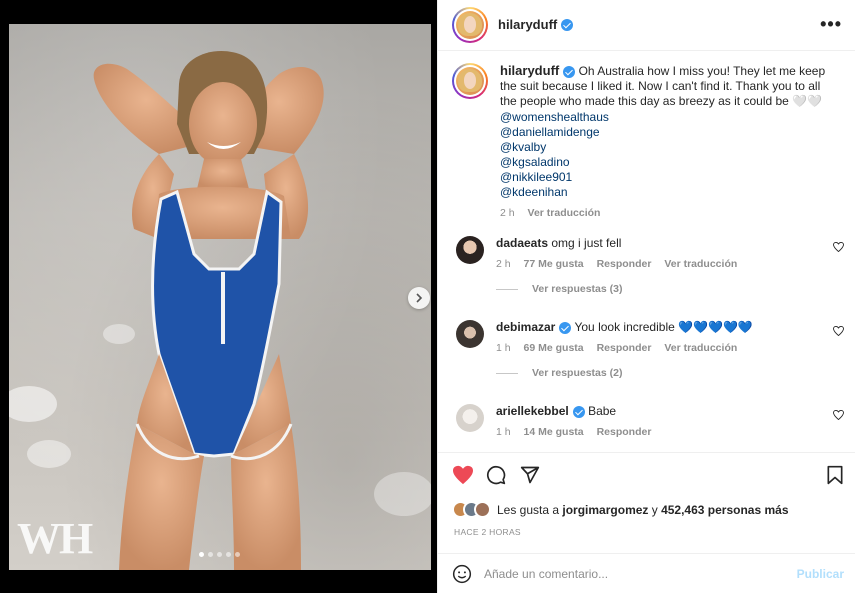  I want to click on comment-time: 2 h, so click(503, 264).